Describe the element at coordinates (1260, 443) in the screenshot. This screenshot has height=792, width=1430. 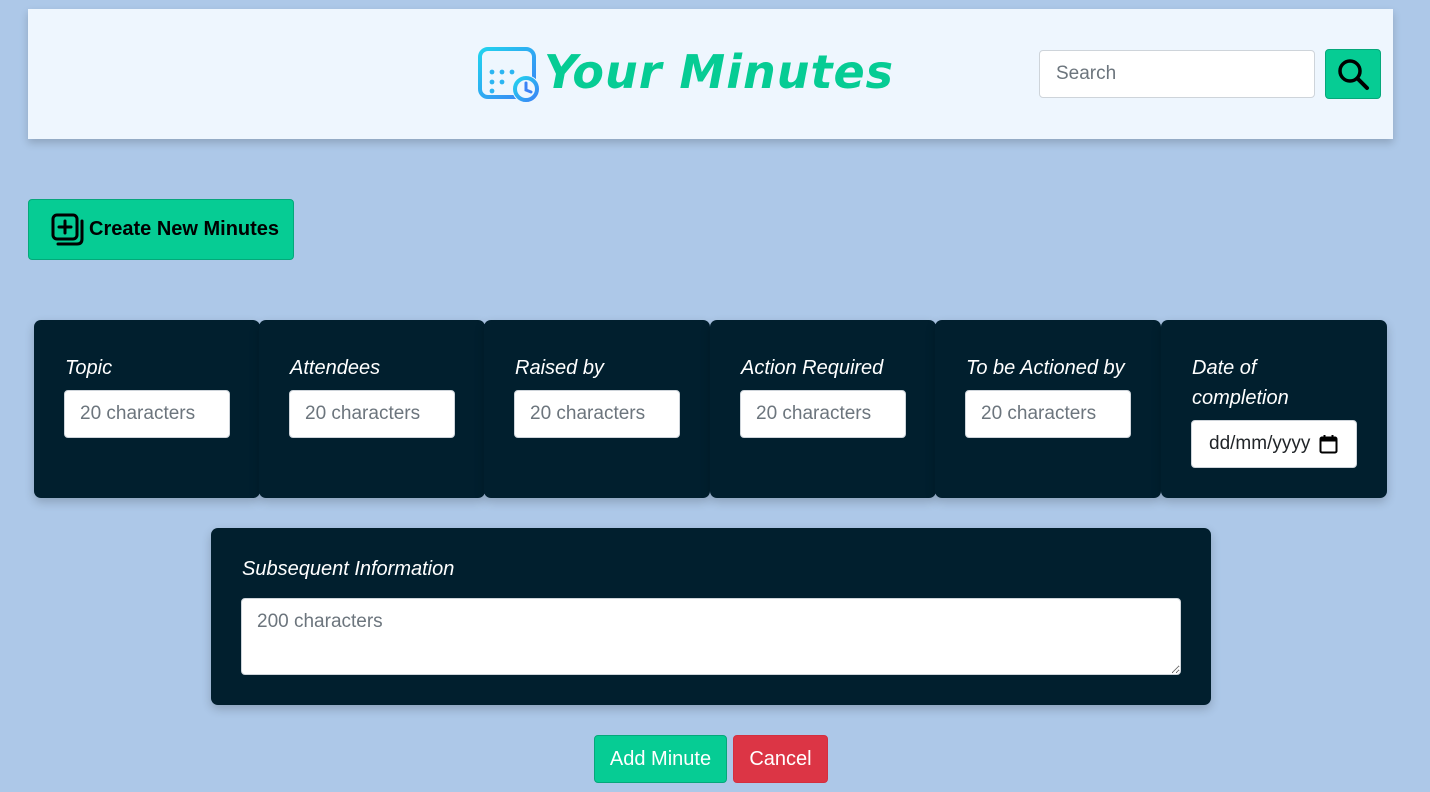
I see `date-placeholder: dd/mm/yyyy` at that location.